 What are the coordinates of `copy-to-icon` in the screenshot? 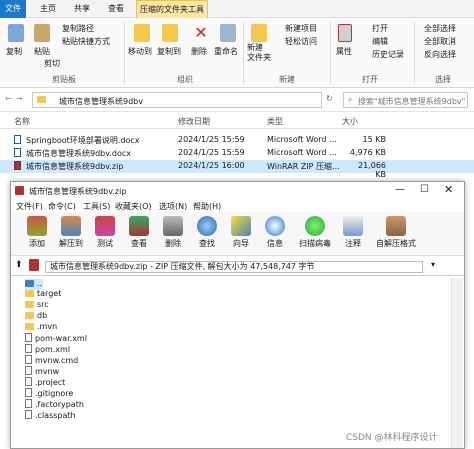 It's located at (170, 33).